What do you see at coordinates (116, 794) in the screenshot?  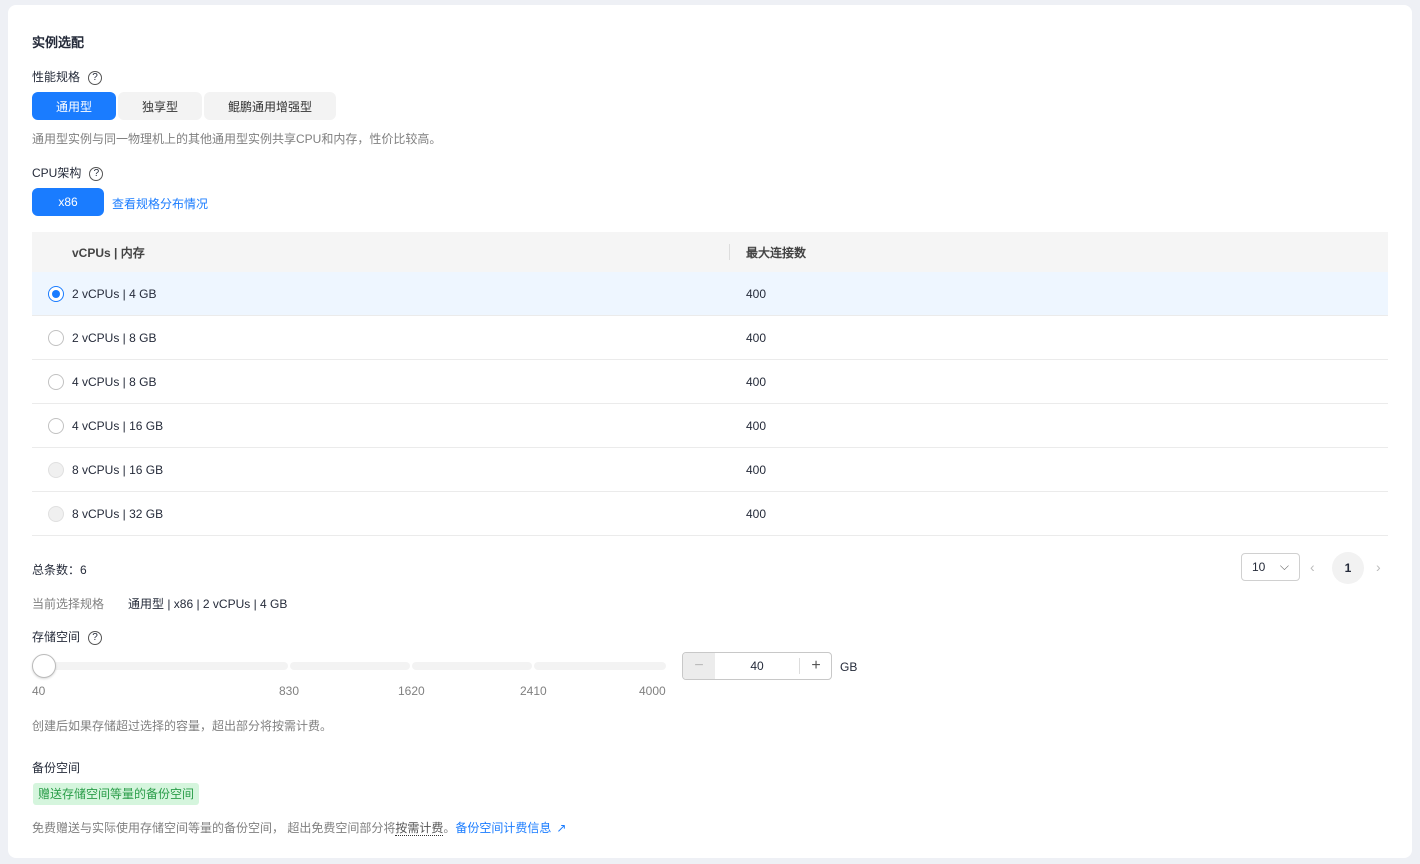 I see `backup-free-tag: 赠送存储空间等量的备份空间` at bounding box center [116, 794].